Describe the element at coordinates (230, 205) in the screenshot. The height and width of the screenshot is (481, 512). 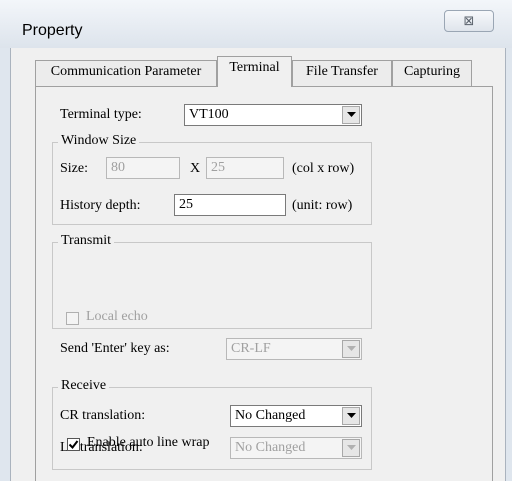
I see `history-depth-field: 25` at that location.